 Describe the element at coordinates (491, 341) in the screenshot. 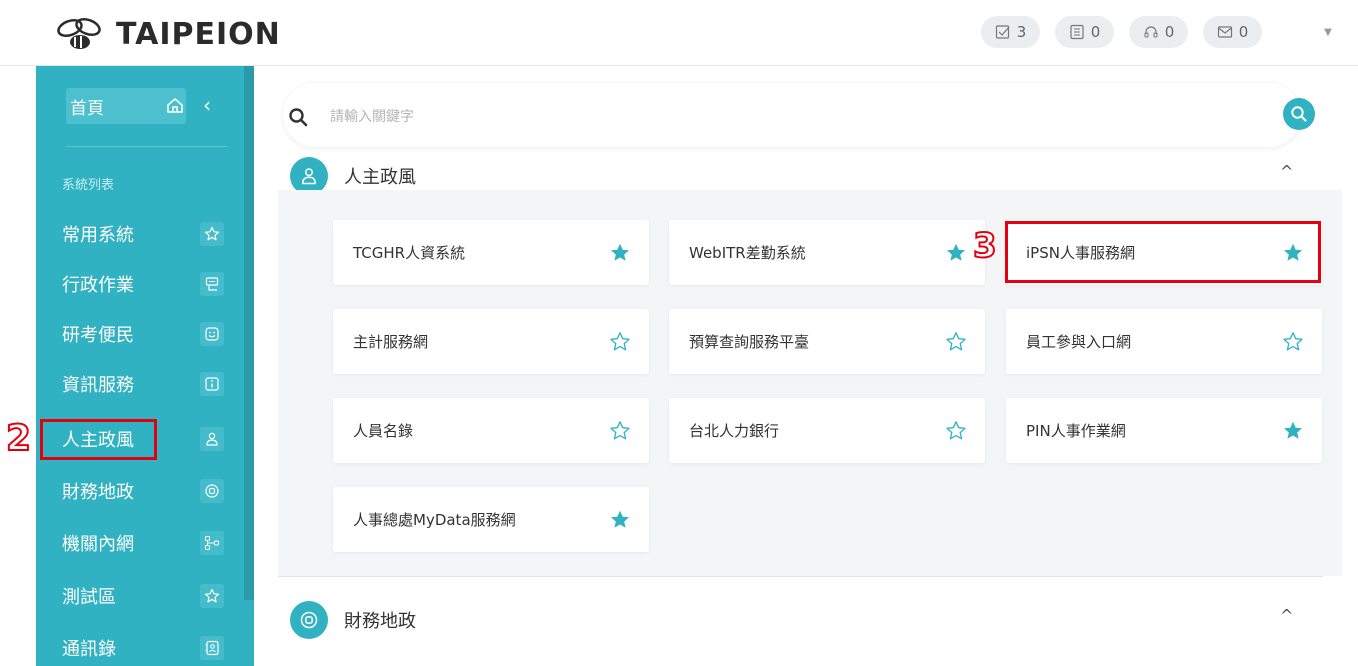

I see `system-card: 主計服務網` at that location.